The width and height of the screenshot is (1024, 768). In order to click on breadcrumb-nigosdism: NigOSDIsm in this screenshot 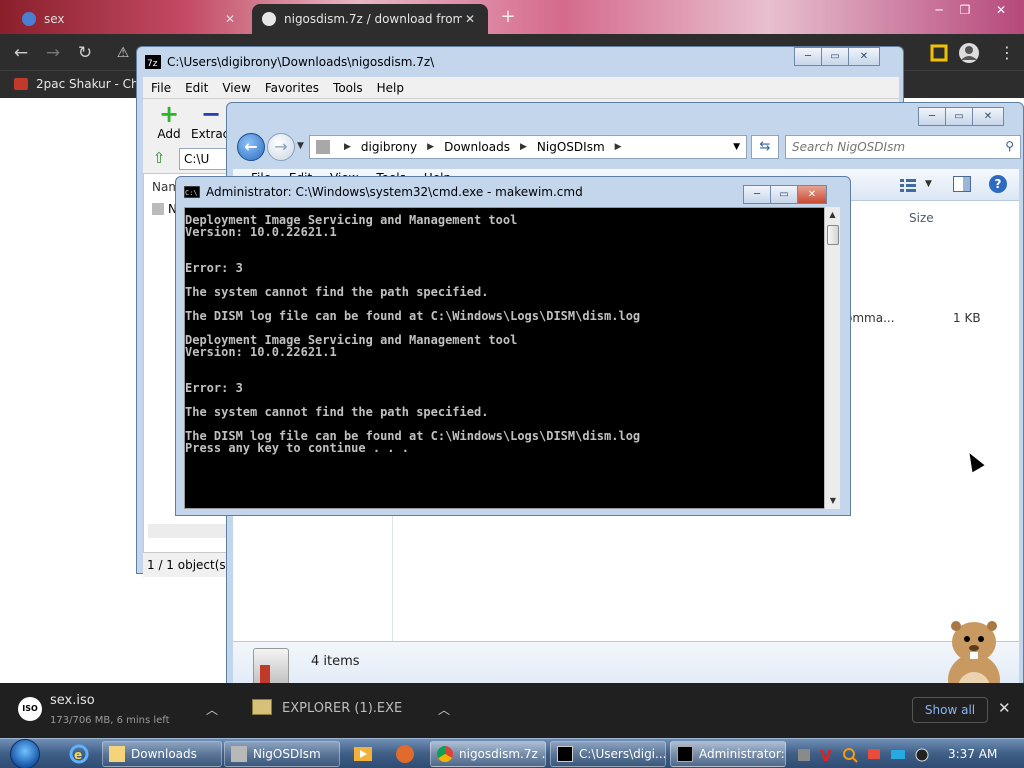, I will do `click(571, 147)`.